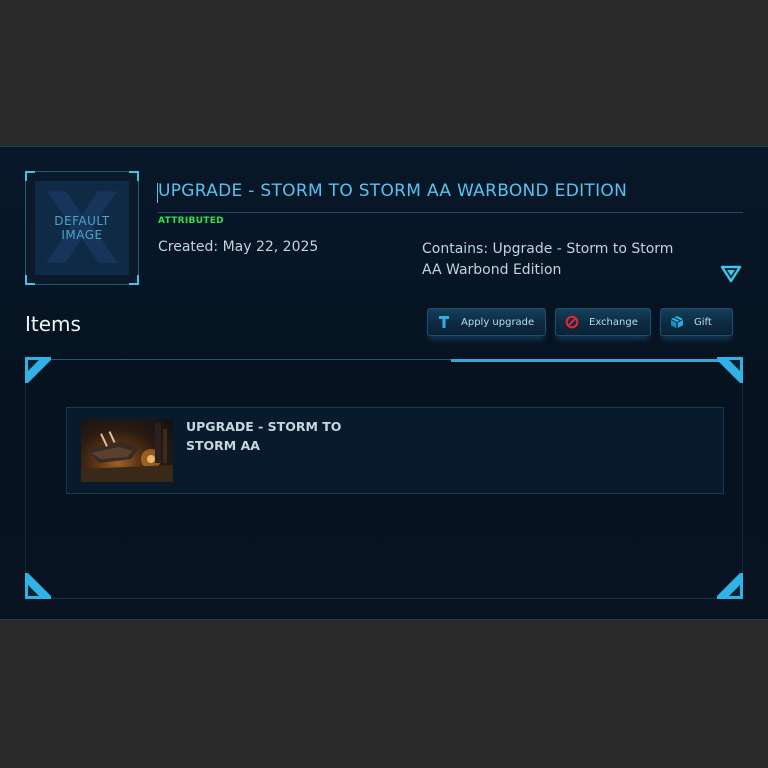 The height and width of the screenshot is (768, 768). What do you see at coordinates (127, 450) in the screenshot?
I see `item-thumbnail-image` at bounding box center [127, 450].